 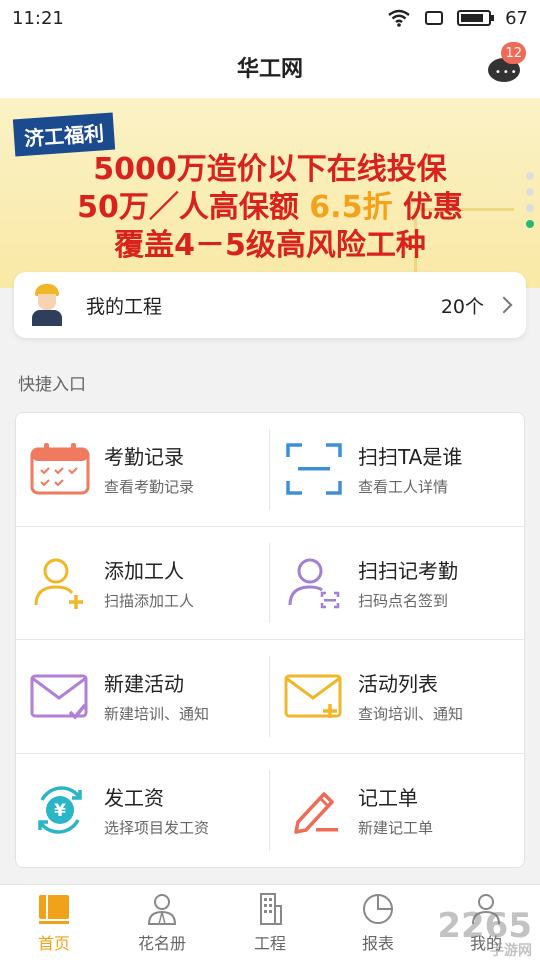 What do you see at coordinates (399, 18) in the screenshot?
I see `wifi-icon` at bounding box center [399, 18].